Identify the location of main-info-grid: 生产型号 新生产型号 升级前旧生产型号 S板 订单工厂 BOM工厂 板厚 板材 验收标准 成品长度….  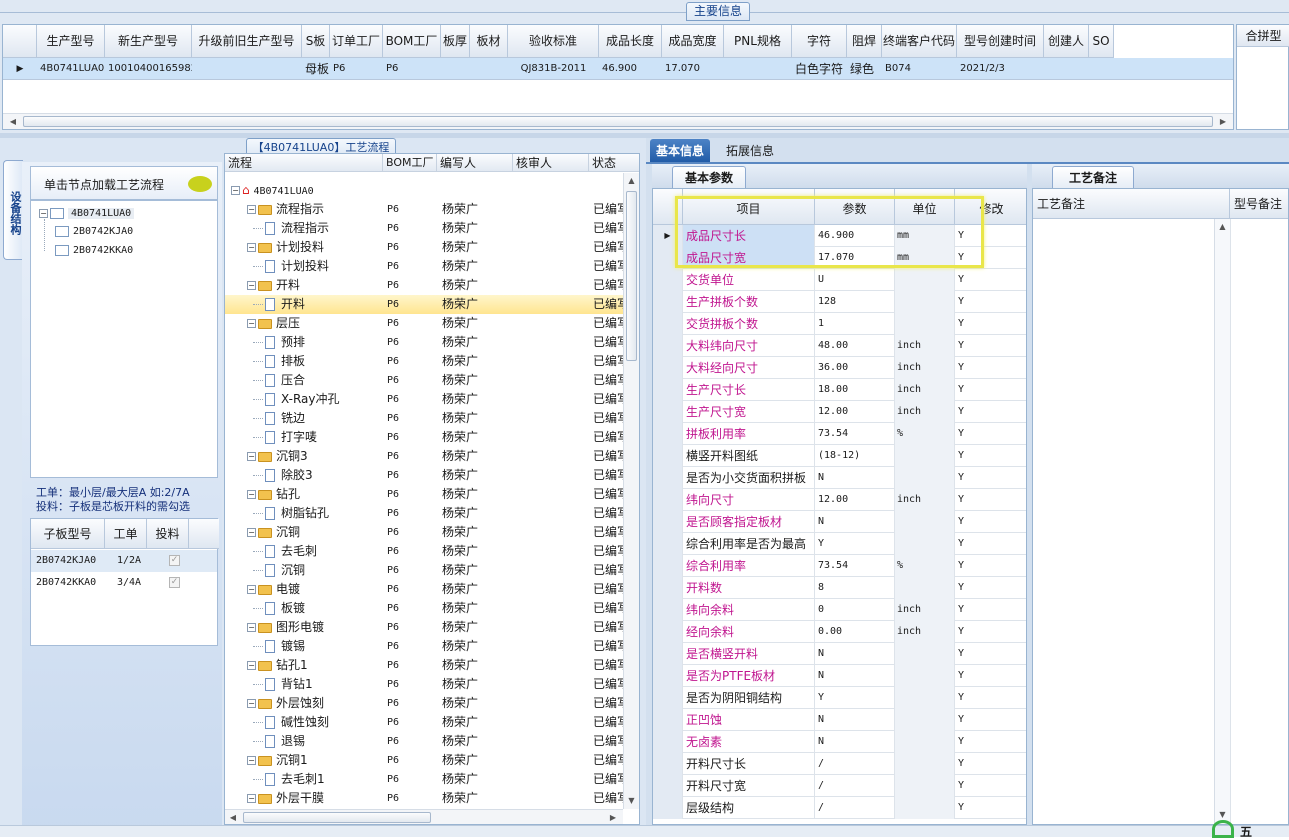
(618, 77).